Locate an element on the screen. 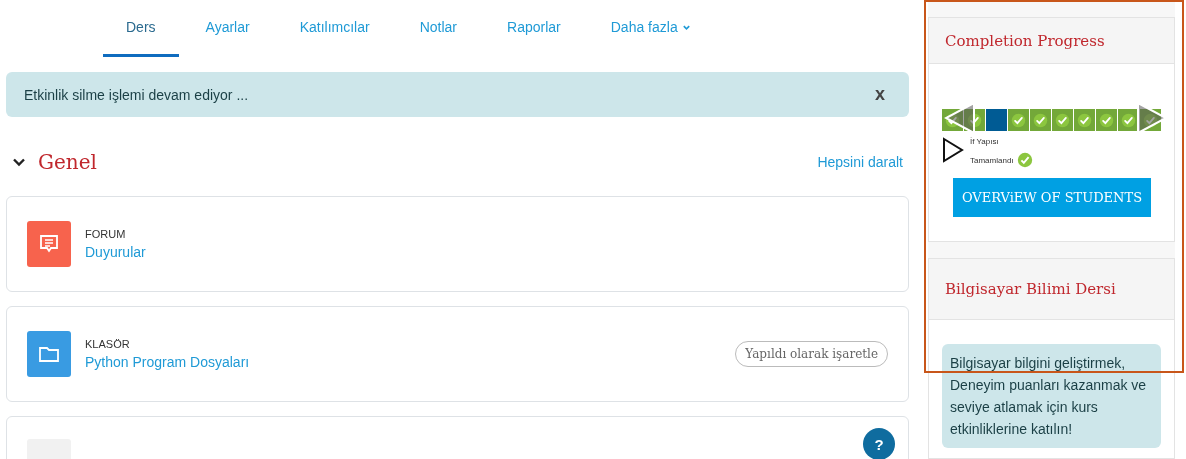  overview-button: OVERViEW OF STUDENTS is located at coordinates (1052, 197).